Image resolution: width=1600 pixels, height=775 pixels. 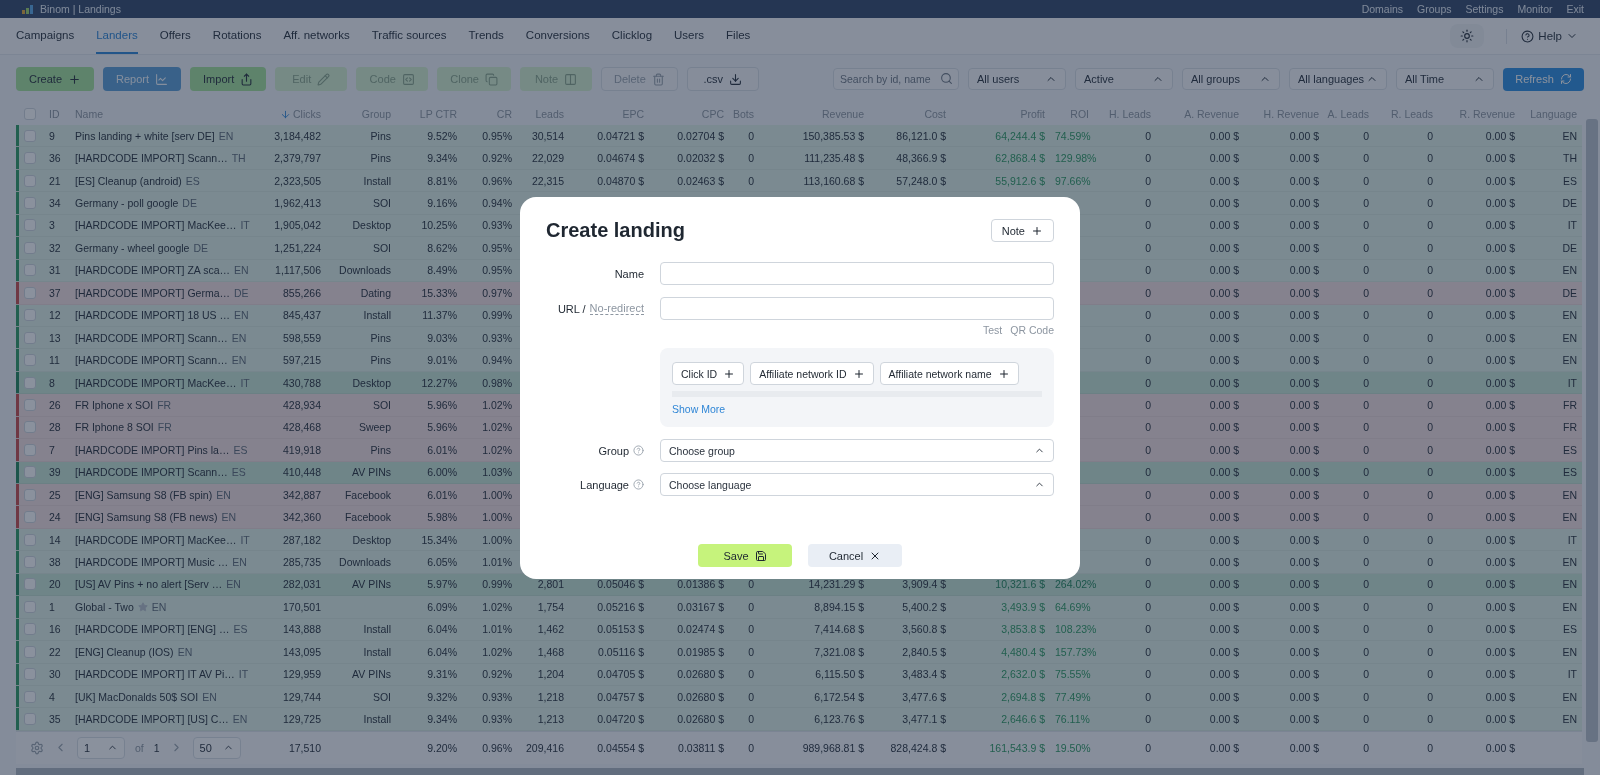 I want to click on table-cell-text: 26, so click(x=55, y=404).